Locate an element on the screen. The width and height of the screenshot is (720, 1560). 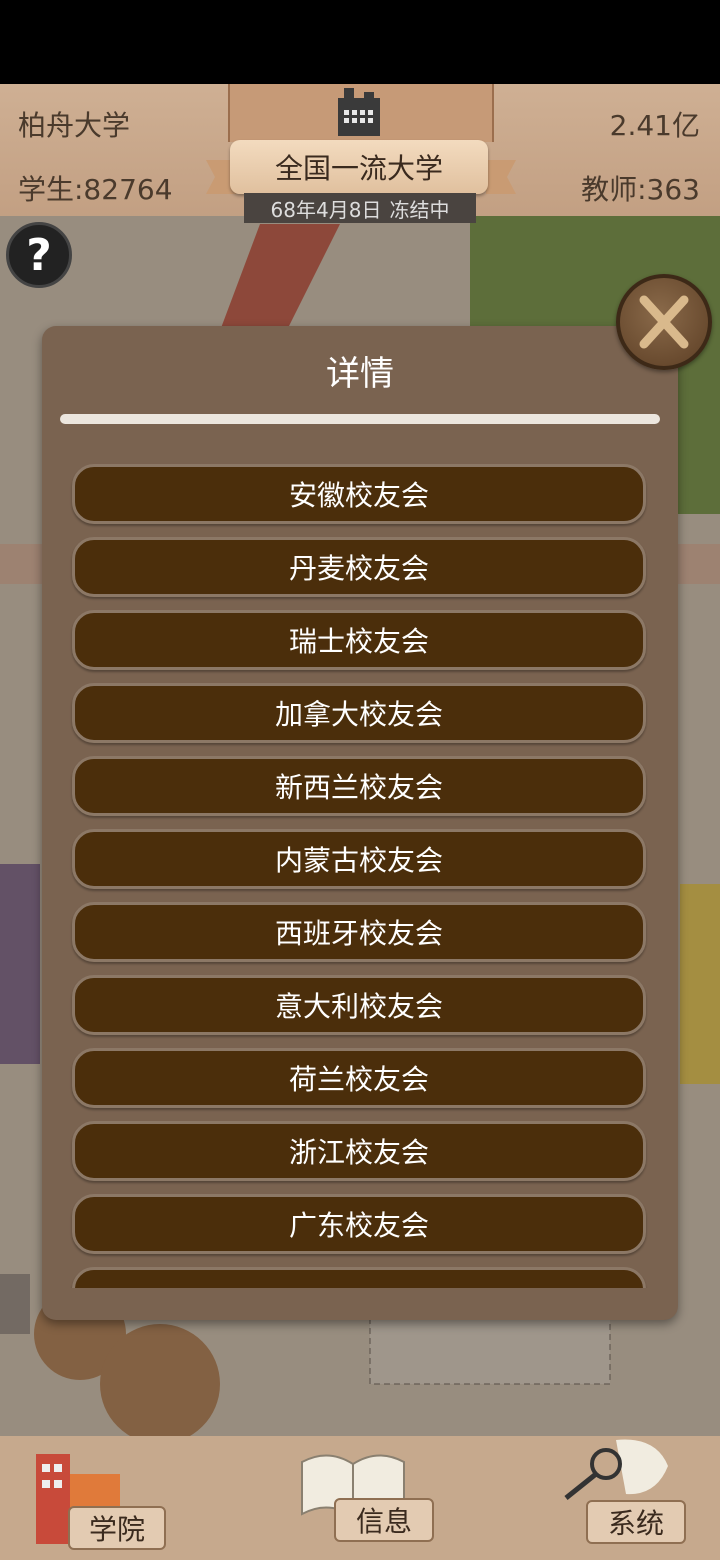
teacher-count: 教师:363 is located at coordinates (640, 189).